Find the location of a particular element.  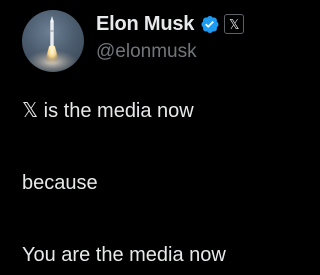

tweet-text-line: You are the media now is located at coordinates (124, 255).